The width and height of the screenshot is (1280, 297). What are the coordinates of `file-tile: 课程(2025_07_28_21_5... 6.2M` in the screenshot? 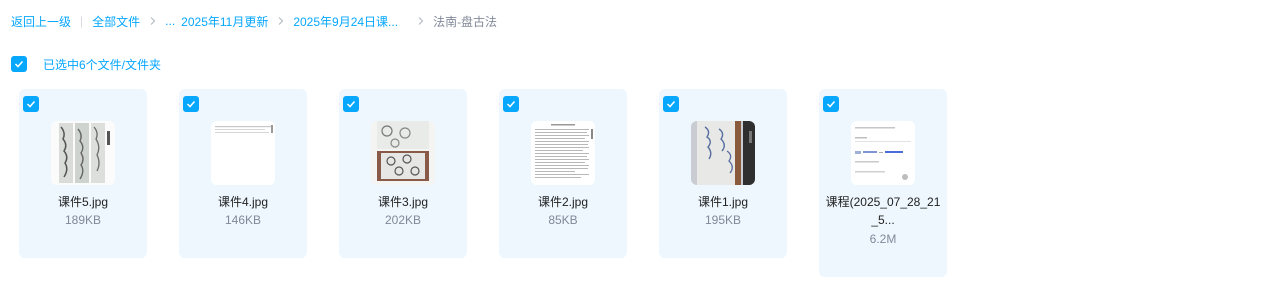 It's located at (883, 183).